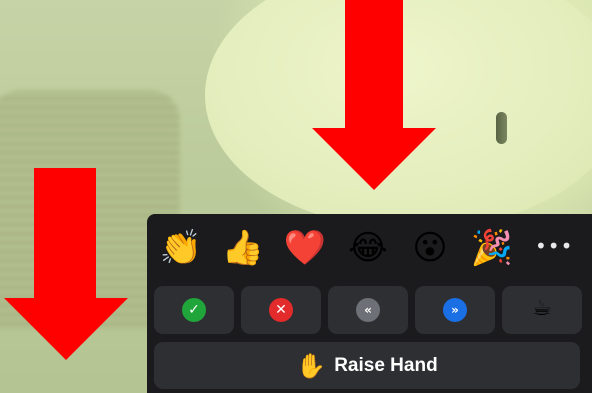  I want to click on coffee-break-button: ☕, so click(542, 310).